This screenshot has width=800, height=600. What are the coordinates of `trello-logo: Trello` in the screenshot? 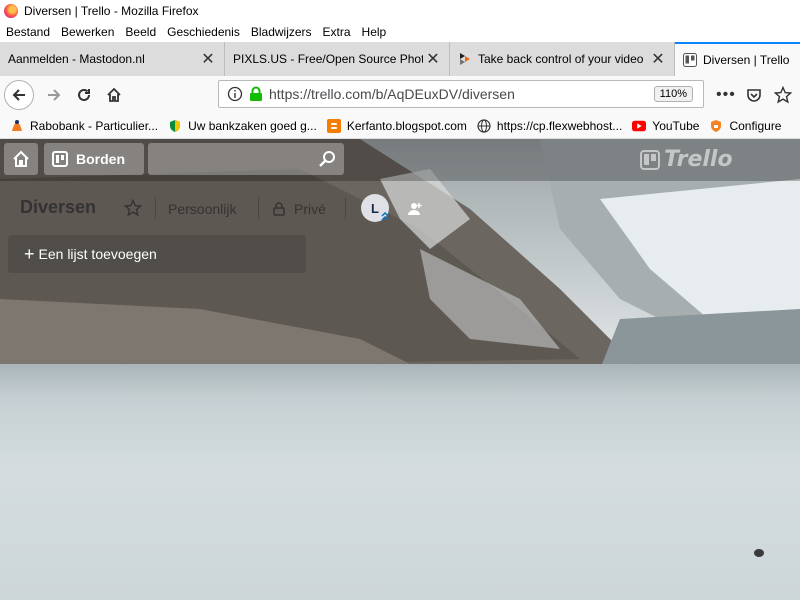 It's located at (686, 159).